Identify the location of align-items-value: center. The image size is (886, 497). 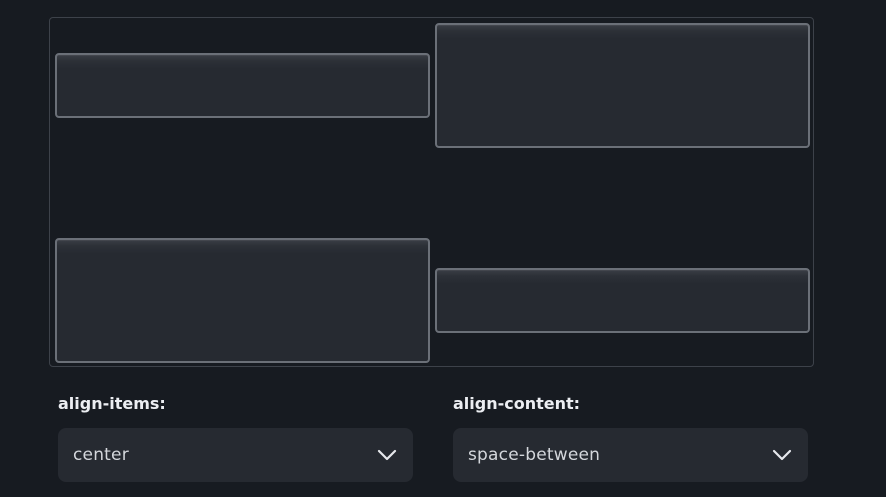
(101, 455).